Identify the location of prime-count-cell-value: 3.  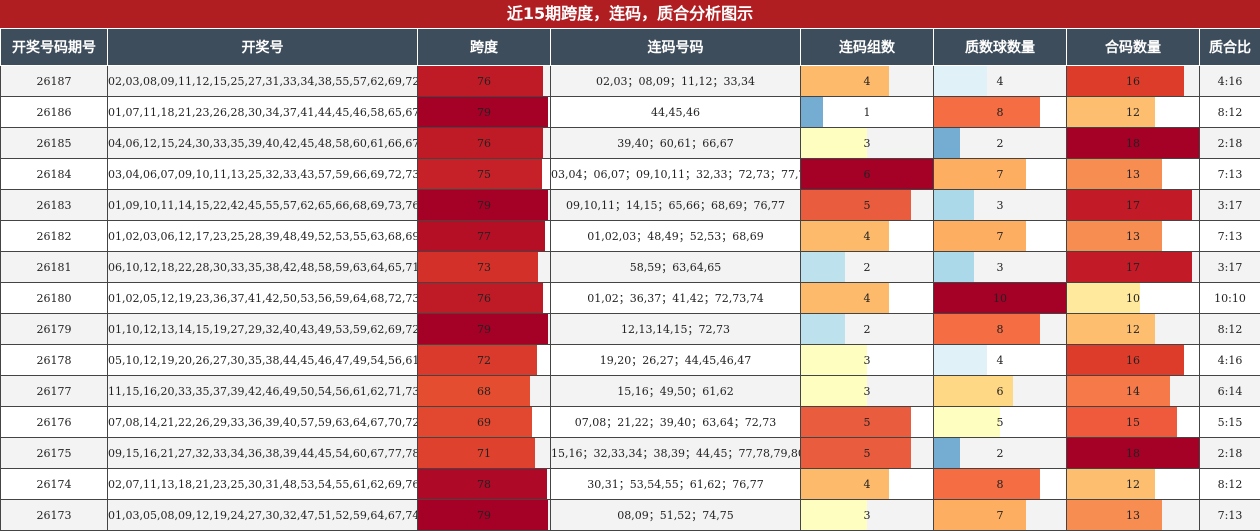
(1000, 267).